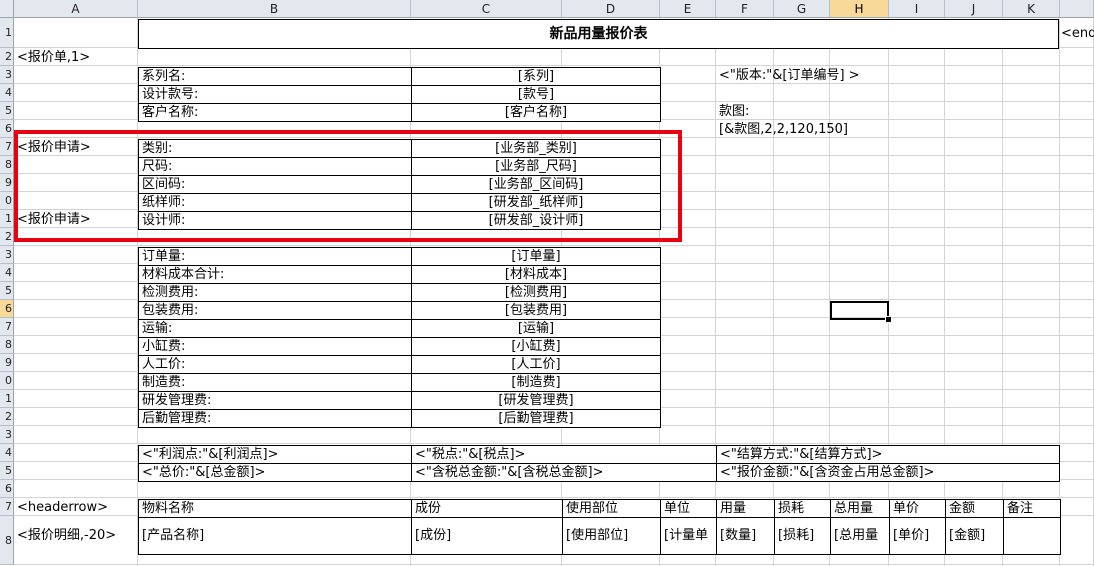 This screenshot has width=1094, height=566. Describe the element at coordinates (7, 57) in the screenshot. I see `row-header-2: 2` at that location.